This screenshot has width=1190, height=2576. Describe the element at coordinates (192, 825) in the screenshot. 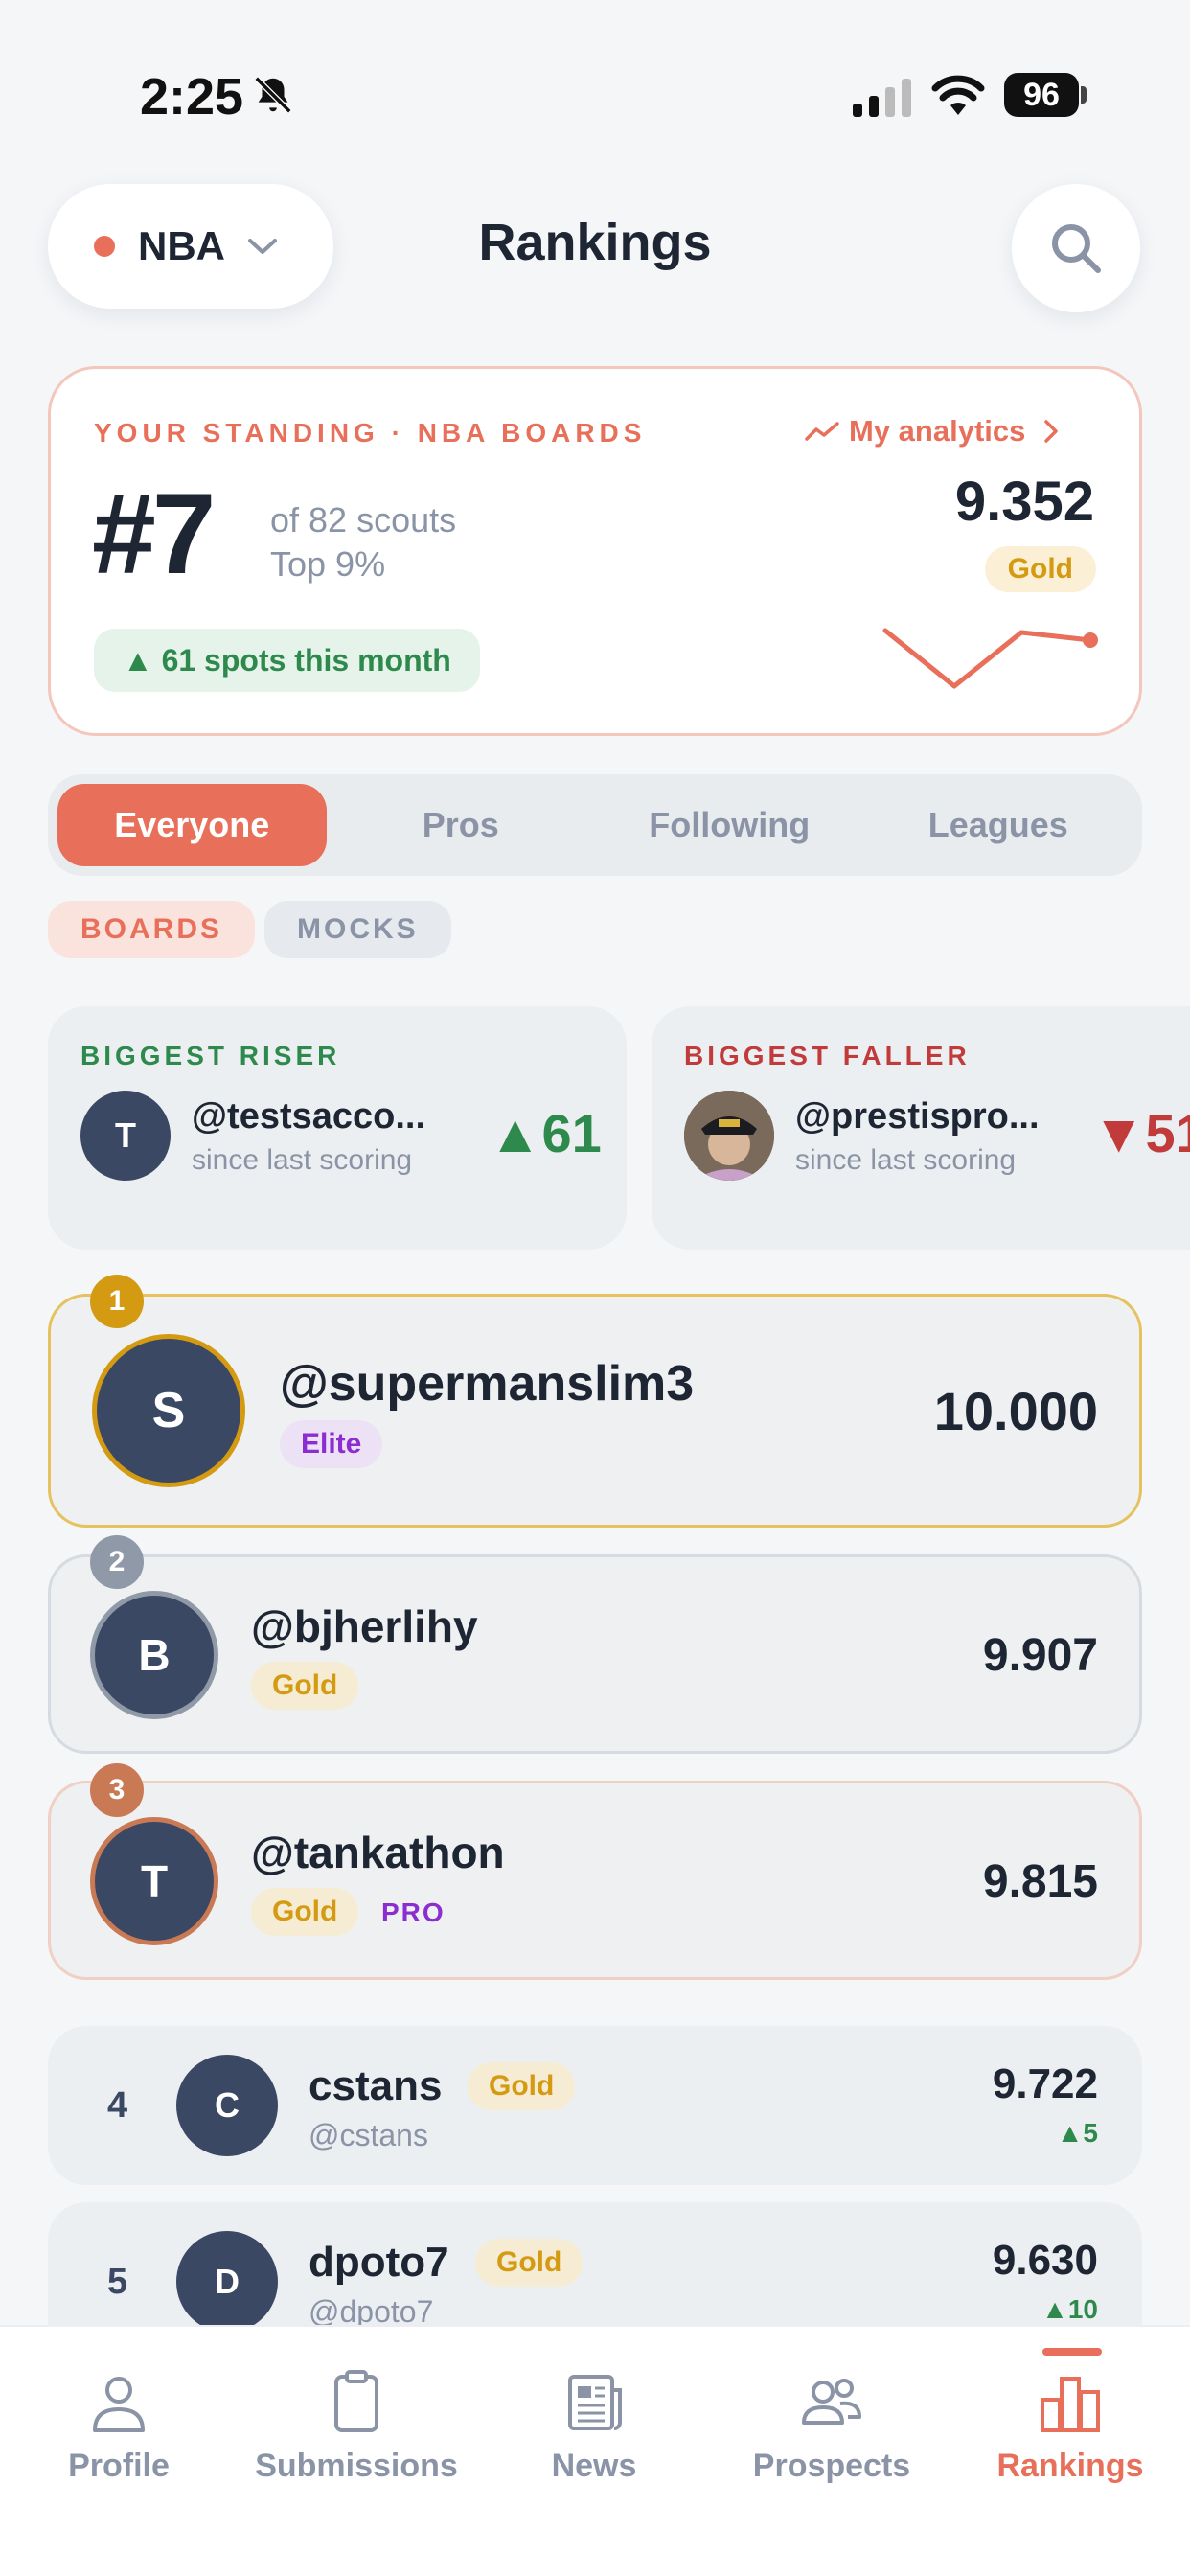

I see `segment-everyone: Everyone` at that location.